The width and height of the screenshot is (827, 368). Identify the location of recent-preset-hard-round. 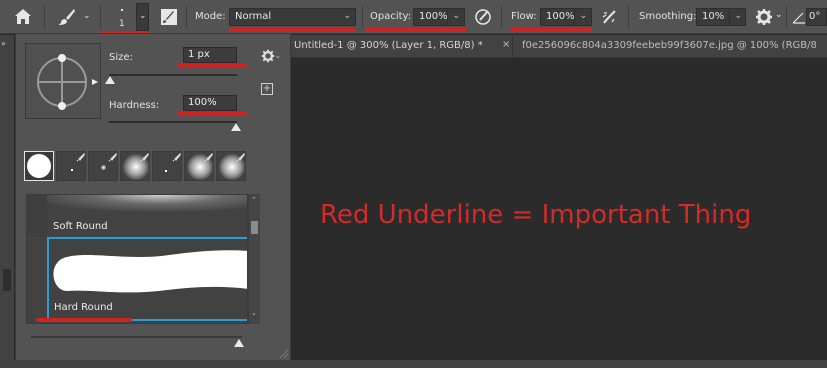
(39, 166).